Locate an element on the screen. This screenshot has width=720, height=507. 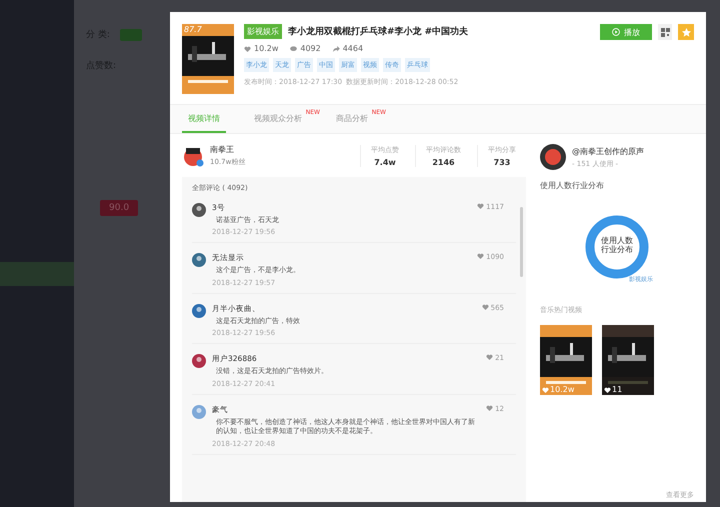
play-icon is located at coordinates (616, 32).